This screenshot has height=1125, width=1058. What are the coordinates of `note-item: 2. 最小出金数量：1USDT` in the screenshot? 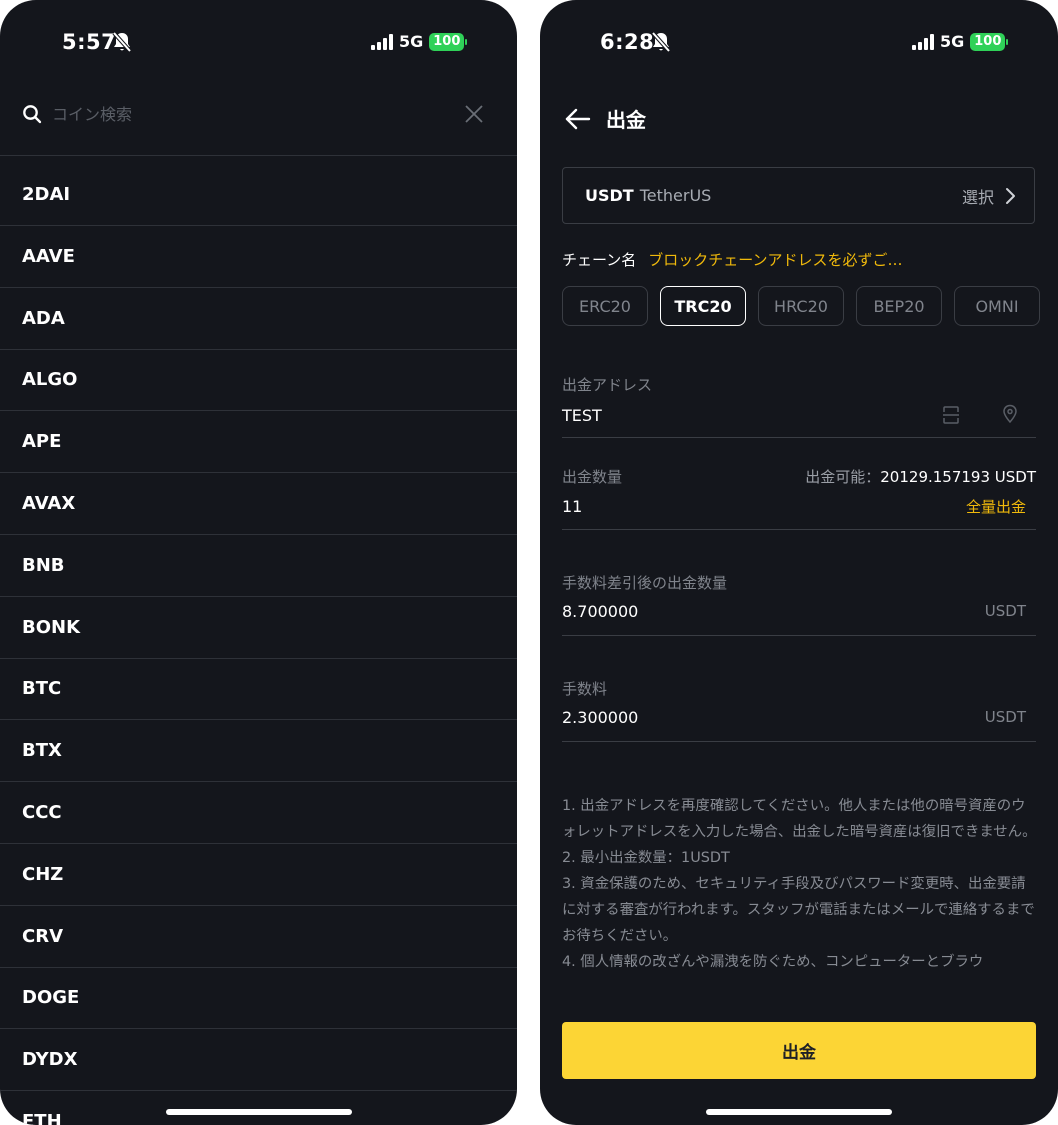 It's located at (646, 858).